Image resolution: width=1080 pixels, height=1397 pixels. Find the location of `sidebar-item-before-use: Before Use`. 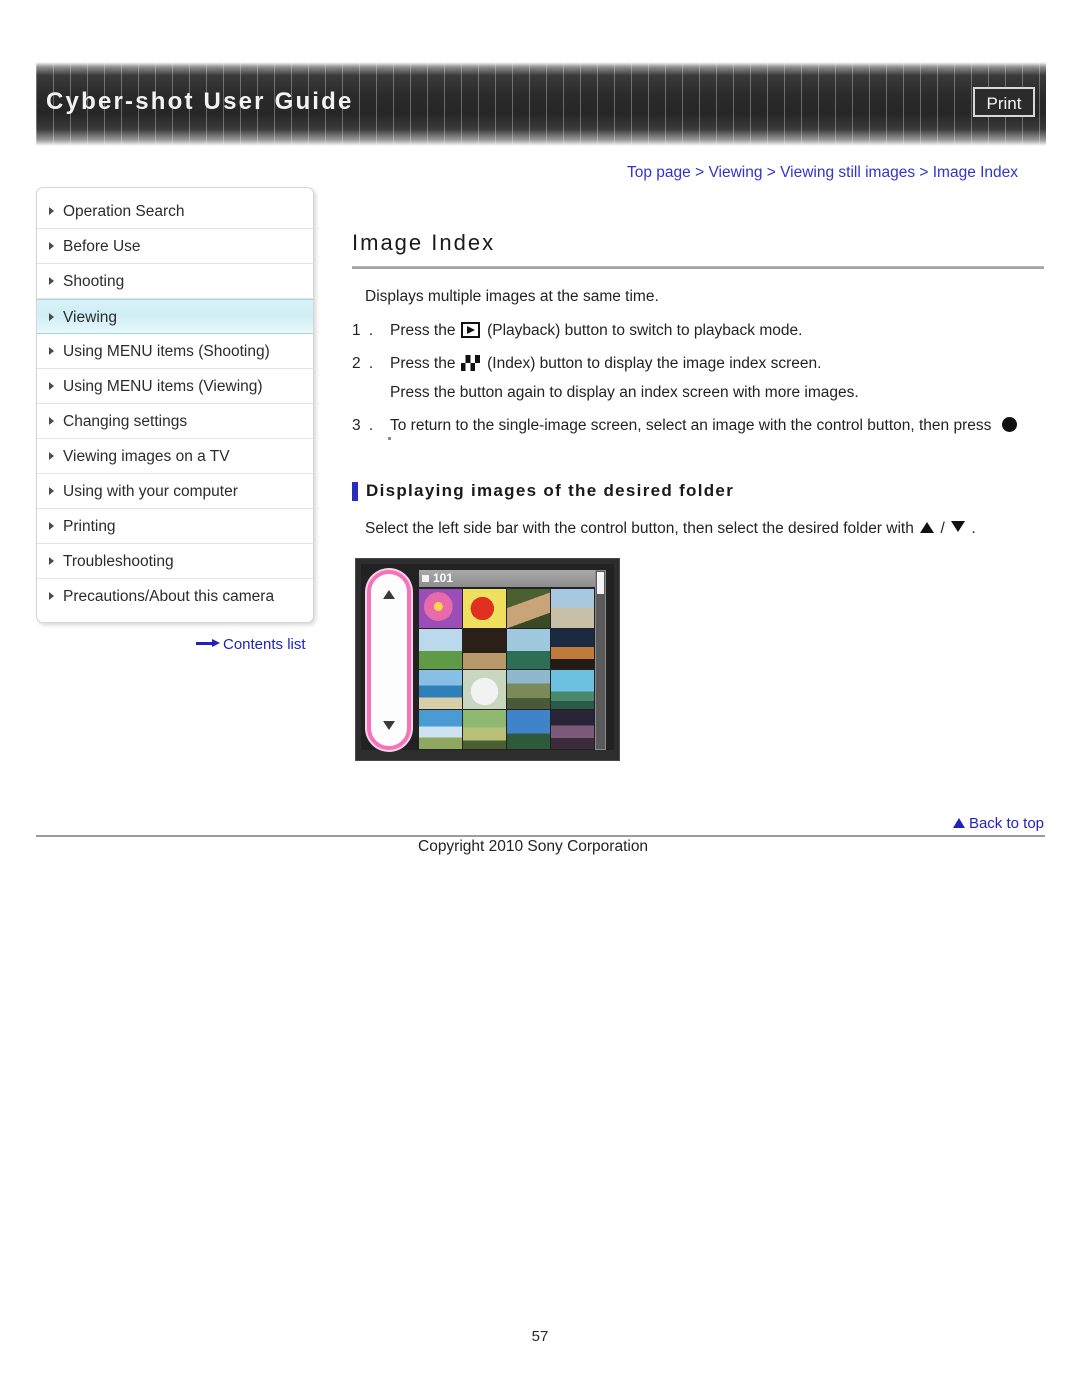

sidebar-item-before-use: Before Use is located at coordinates (175, 246).